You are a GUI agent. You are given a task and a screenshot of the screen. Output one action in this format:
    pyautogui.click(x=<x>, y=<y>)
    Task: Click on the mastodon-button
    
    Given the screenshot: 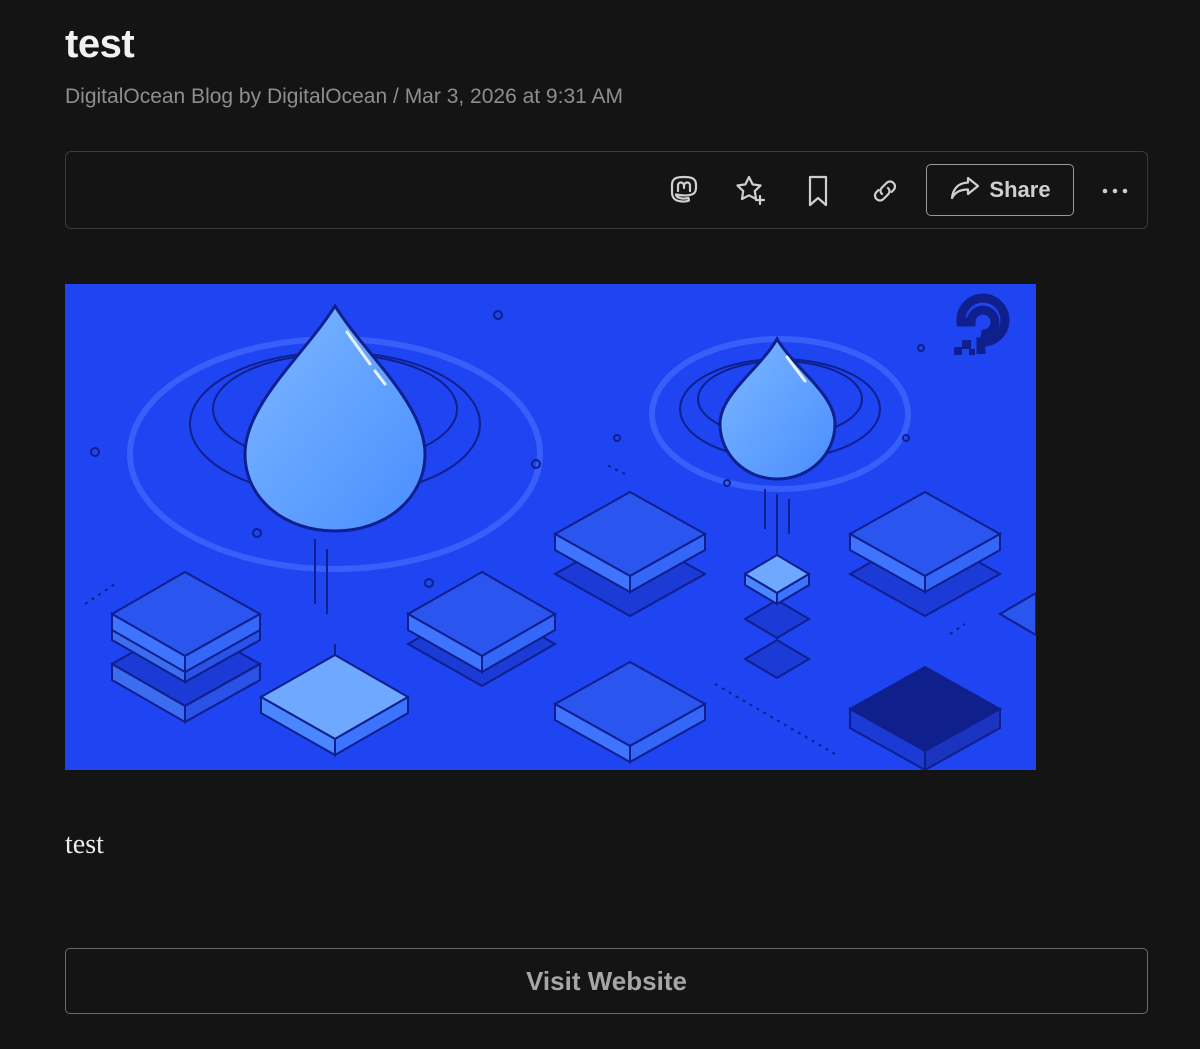 What is the action you would take?
    pyautogui.click(x=684, y=191)
    